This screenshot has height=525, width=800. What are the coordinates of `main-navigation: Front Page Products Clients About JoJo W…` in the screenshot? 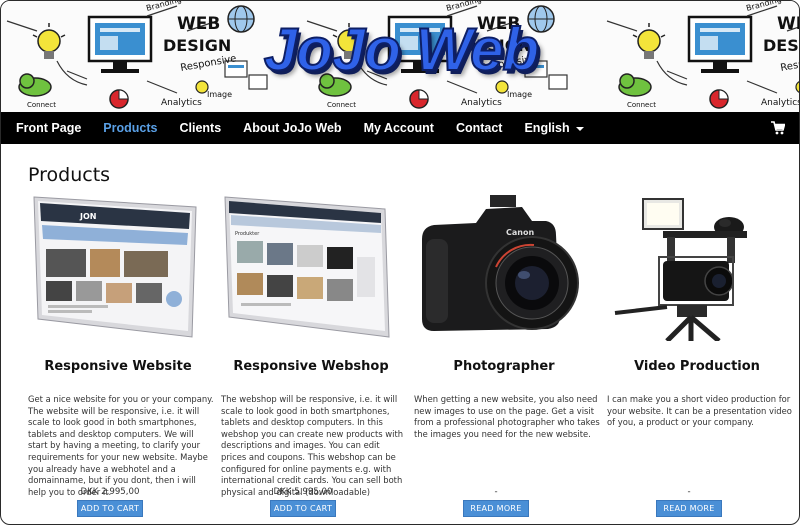 It's located at (400, 128).